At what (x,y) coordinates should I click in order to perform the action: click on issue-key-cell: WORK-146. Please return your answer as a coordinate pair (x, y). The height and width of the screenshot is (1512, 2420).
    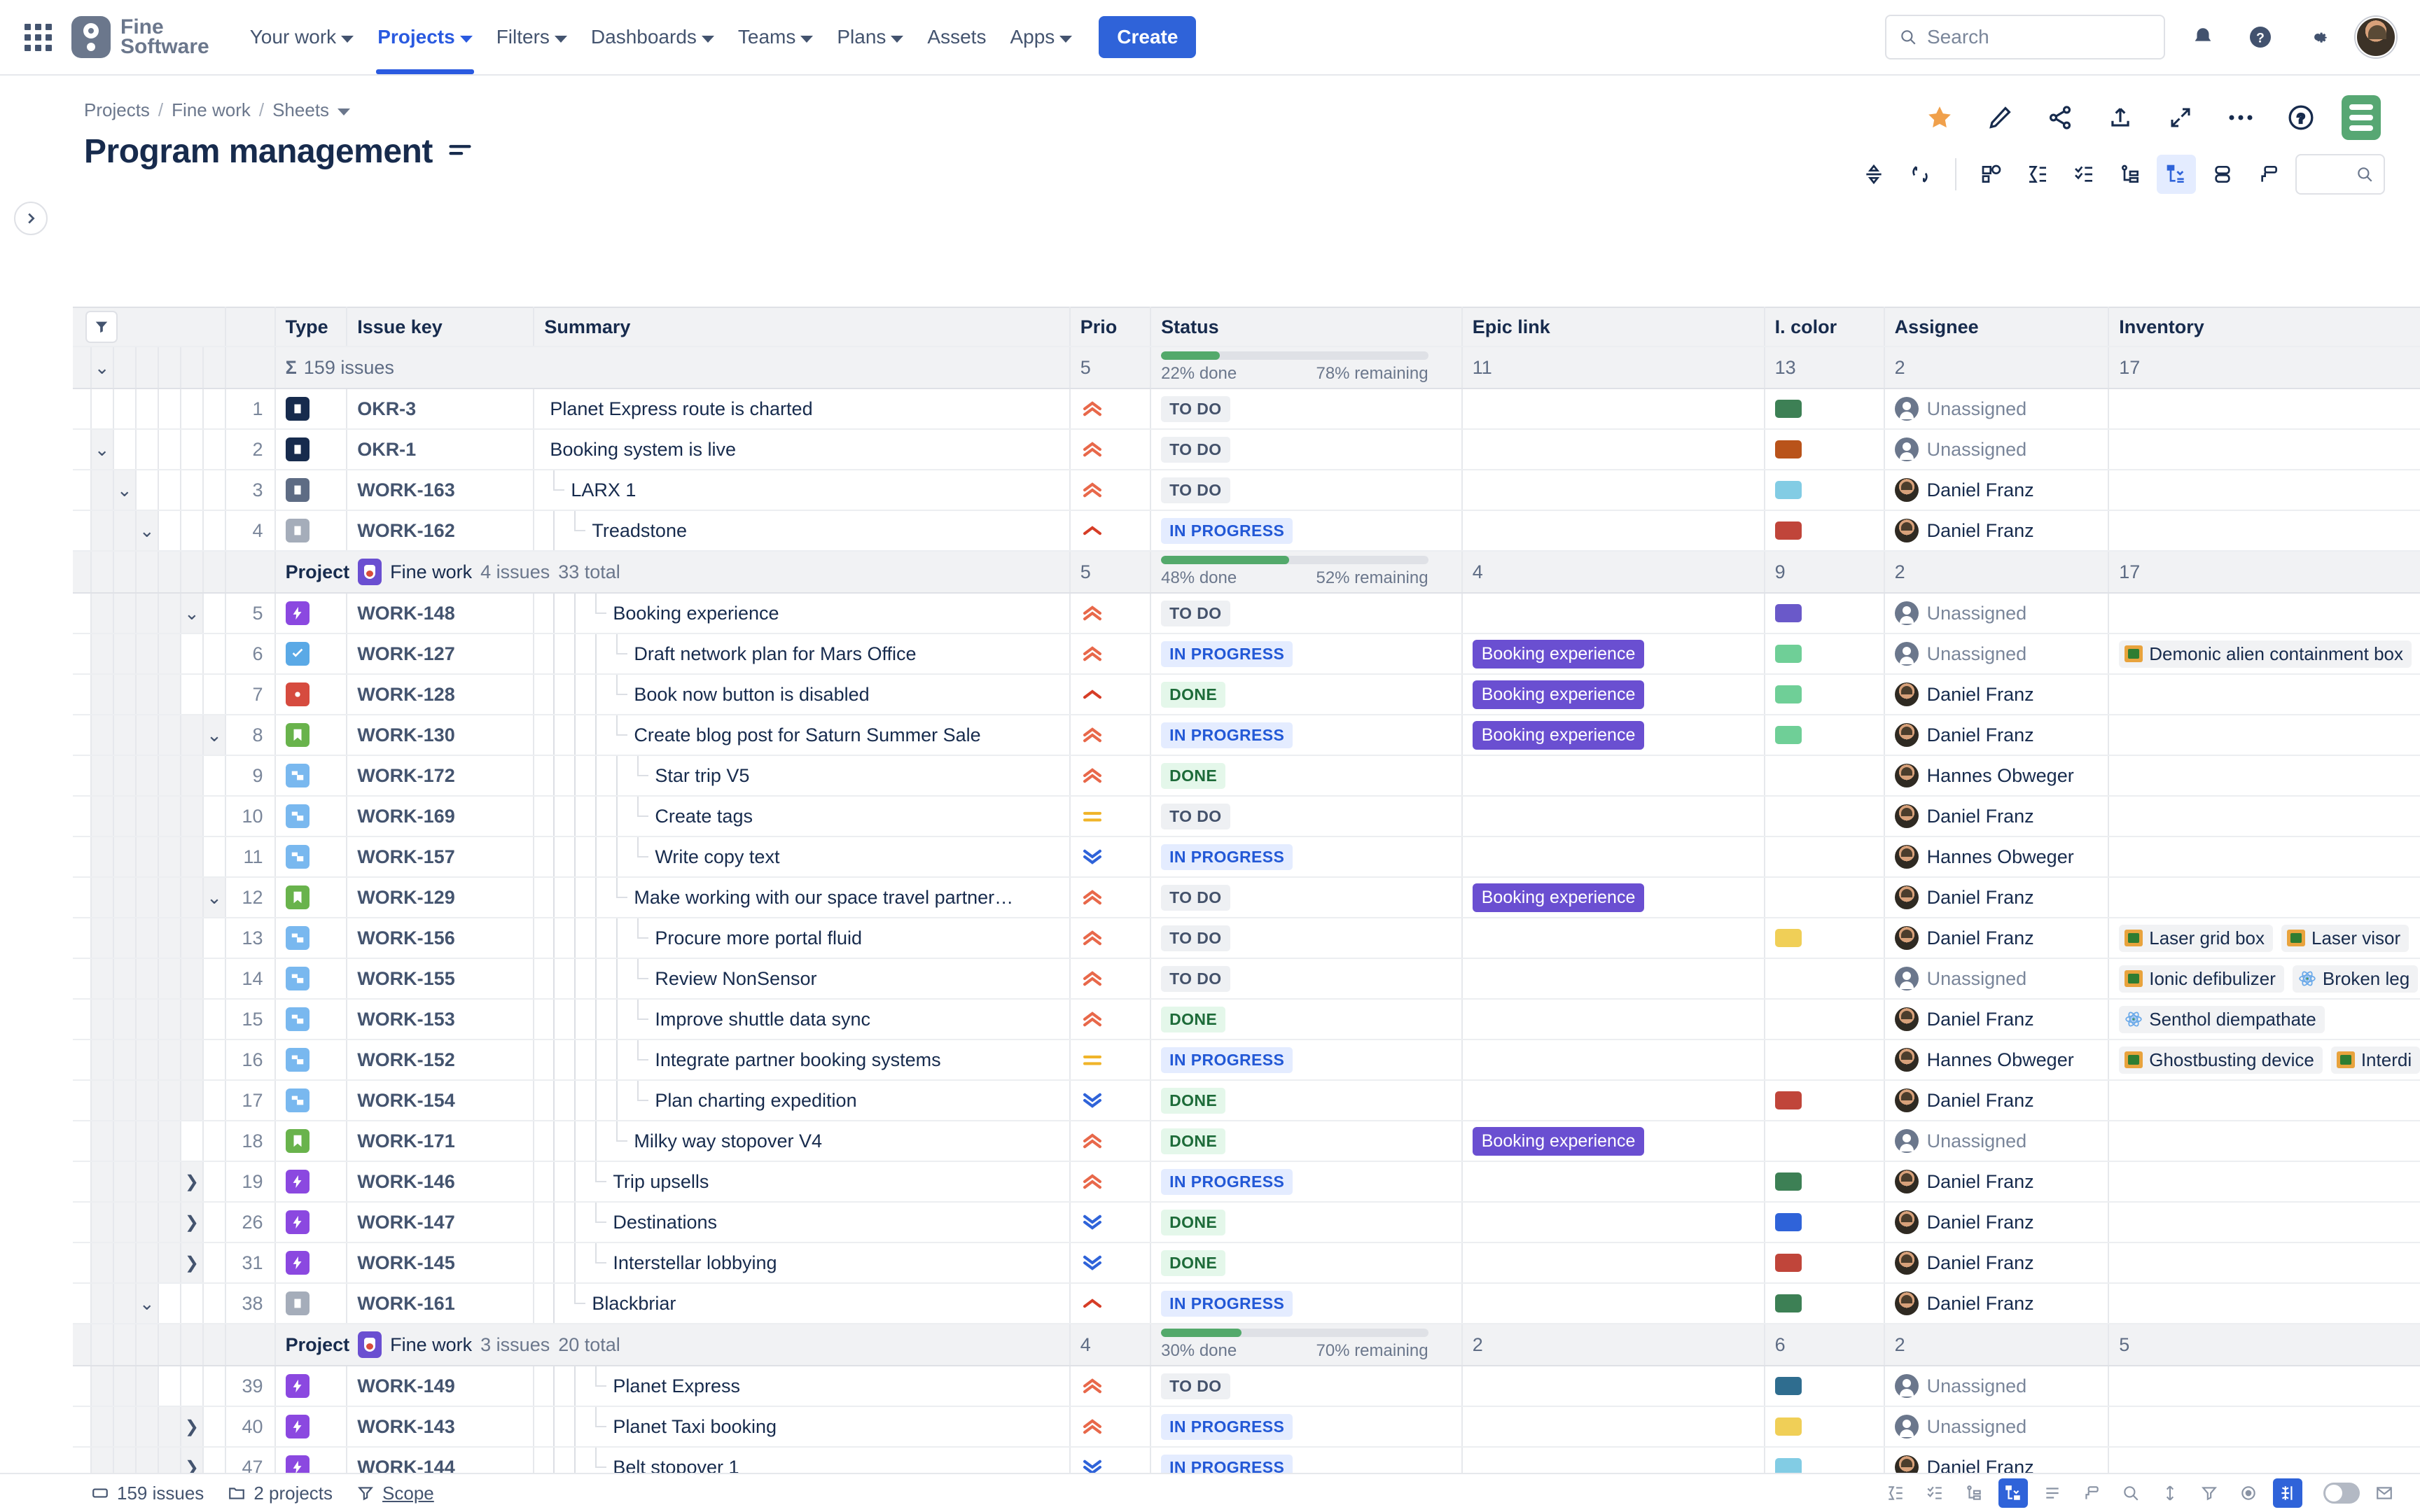
    Looking at the image, I should click on (441, 1182).